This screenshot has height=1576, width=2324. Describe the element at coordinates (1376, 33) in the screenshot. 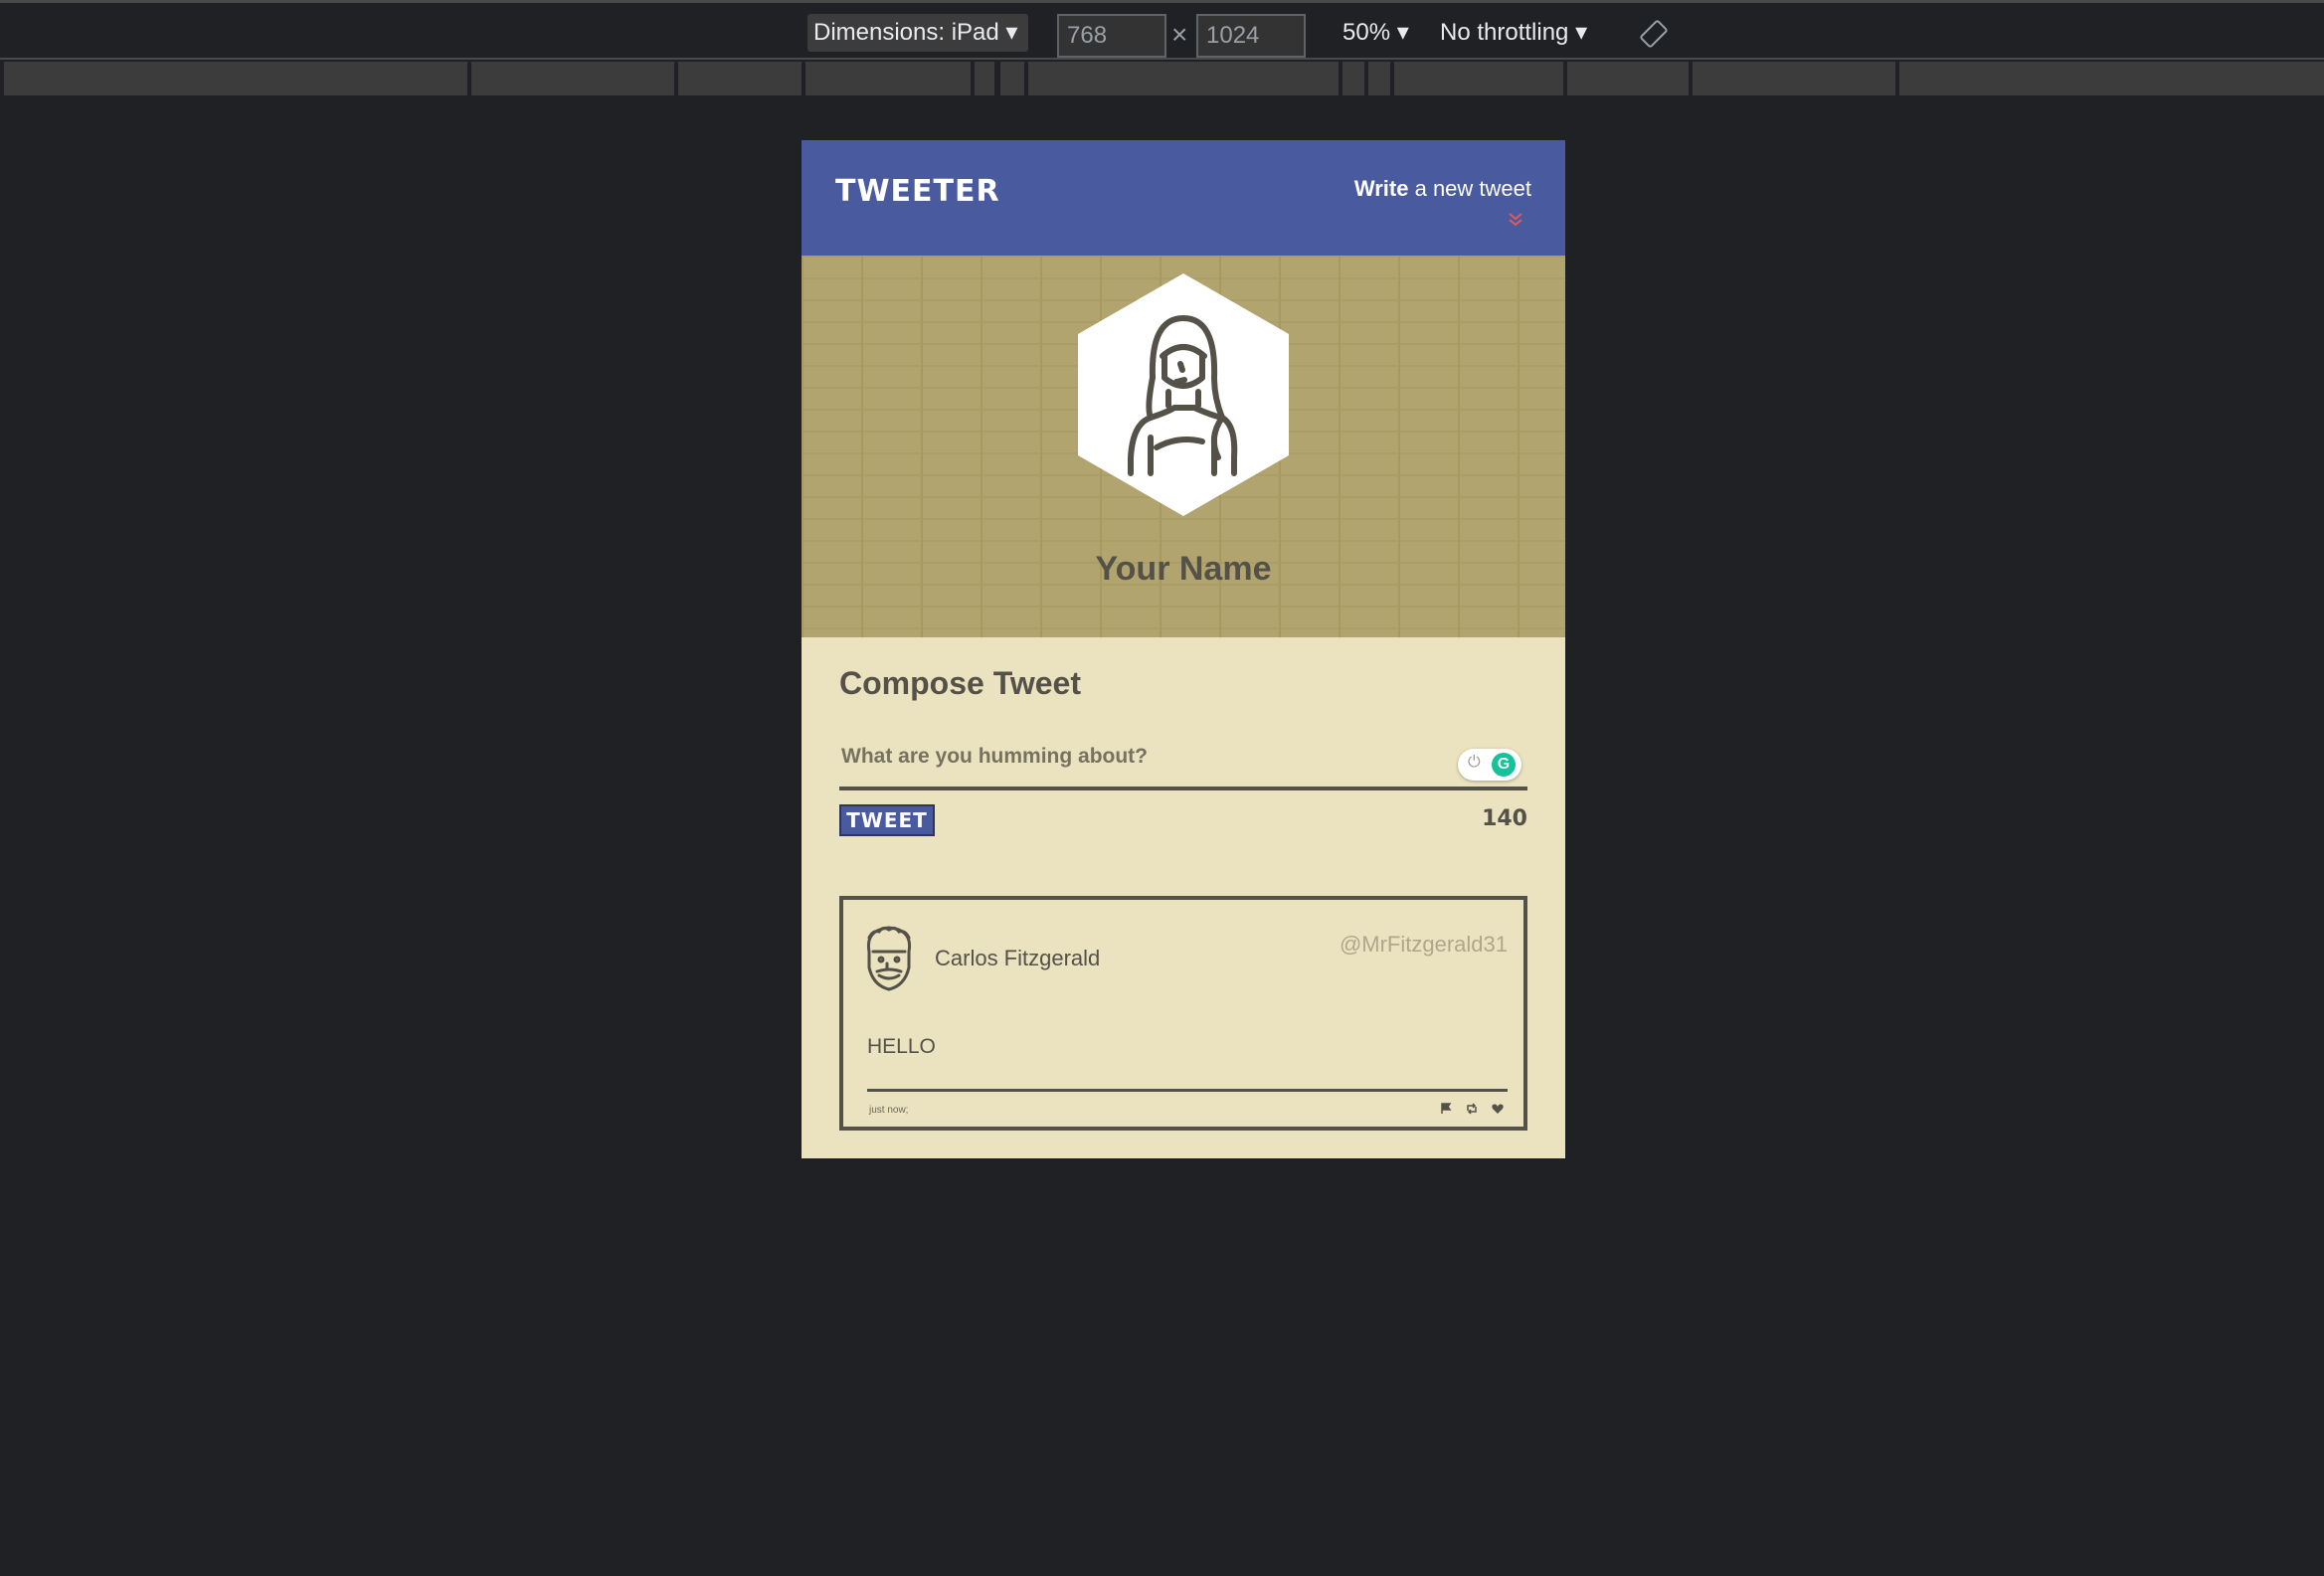

I see `zoom-select: 50% ▾` at that location.